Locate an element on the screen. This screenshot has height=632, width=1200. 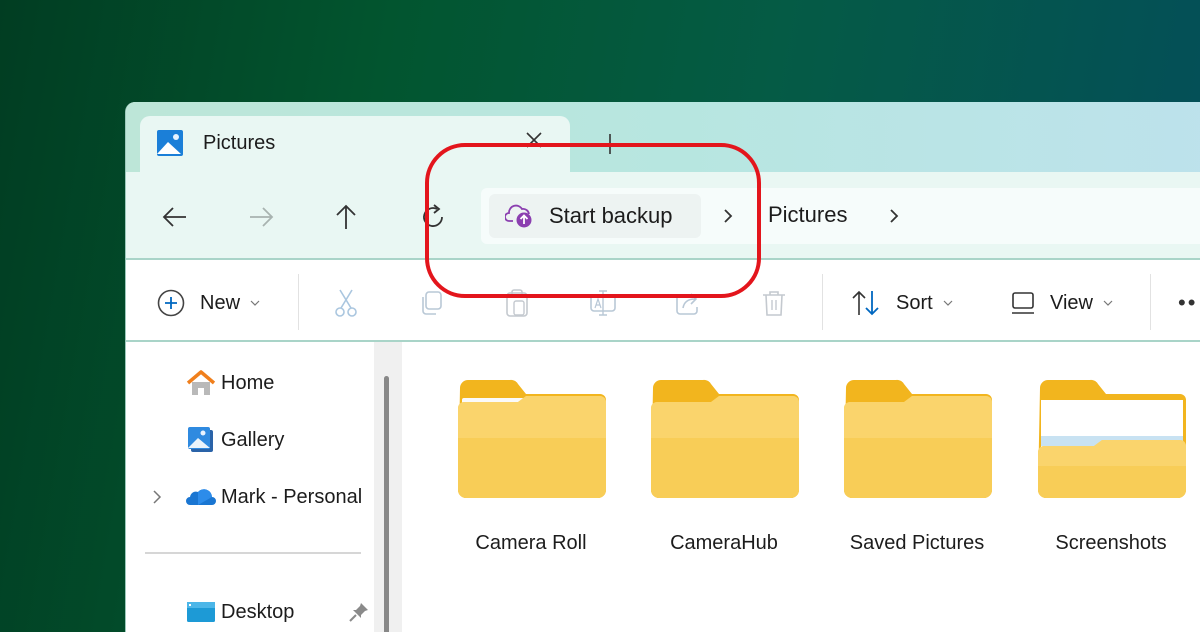
sidebar-item-home: Home is located at coordinates (251, 383).